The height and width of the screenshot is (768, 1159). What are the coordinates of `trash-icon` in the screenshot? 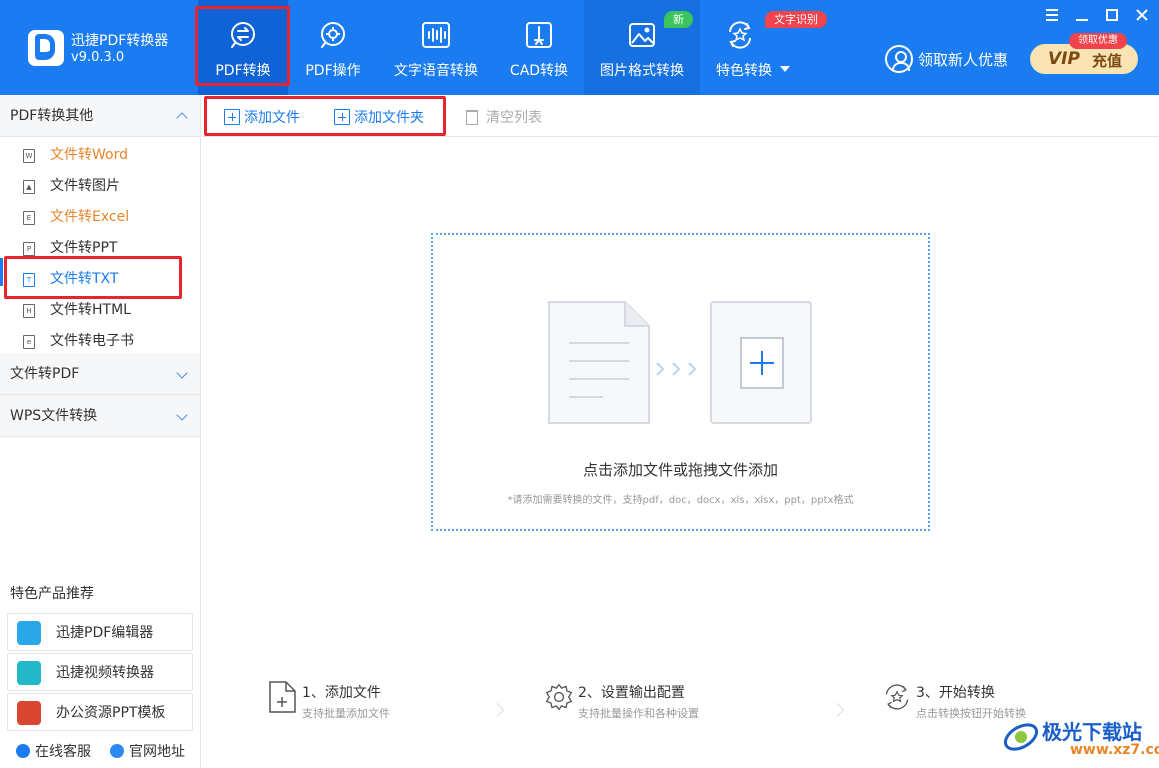 It's located at (472, 117).